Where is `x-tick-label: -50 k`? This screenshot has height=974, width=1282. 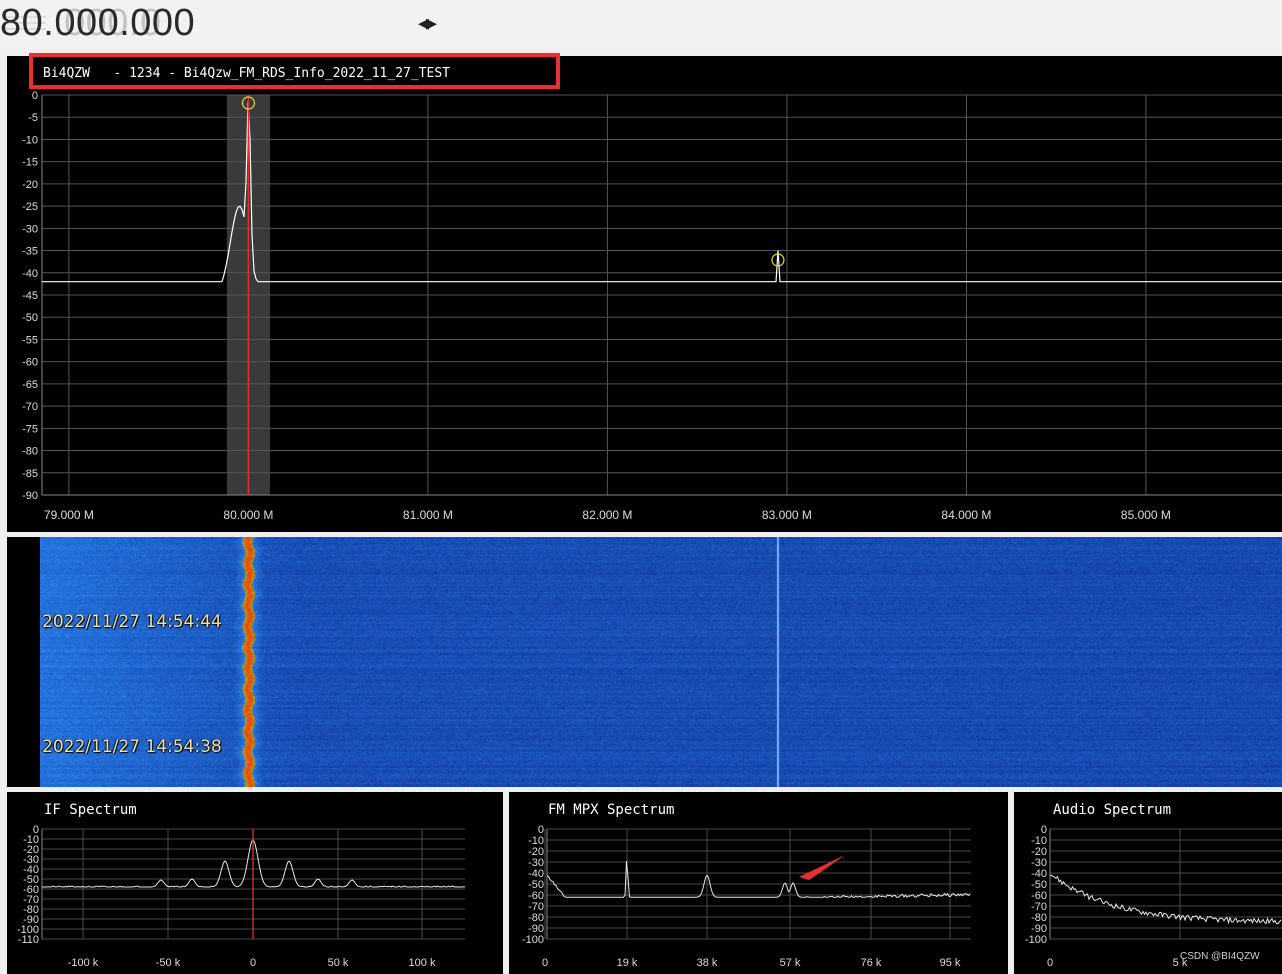 x-tick-label: -50 k is located at coordinates (168, 963).